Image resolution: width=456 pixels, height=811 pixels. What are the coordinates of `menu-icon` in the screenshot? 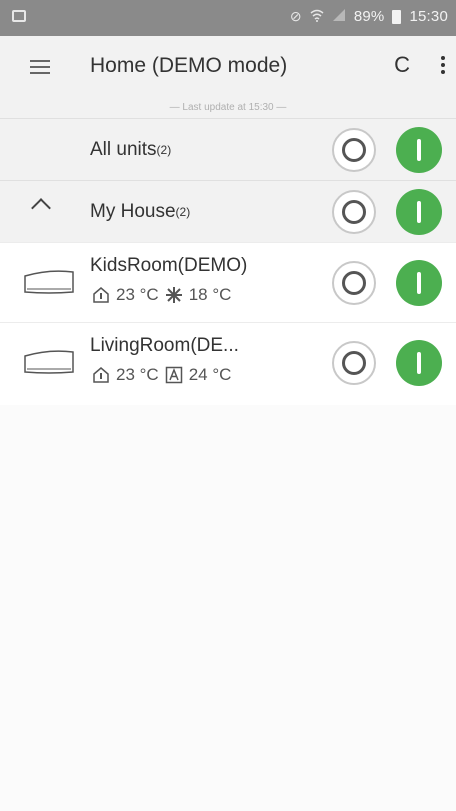 It's located at (40, 67).